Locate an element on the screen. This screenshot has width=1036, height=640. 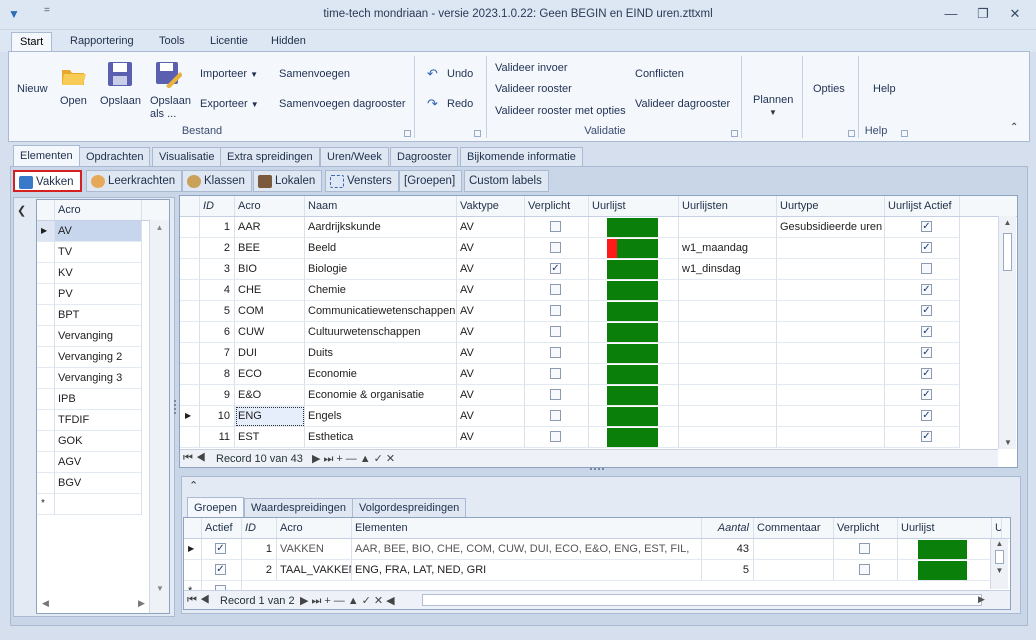
header-uurlijst: Uurlijst is located at coordinates (945, 528).